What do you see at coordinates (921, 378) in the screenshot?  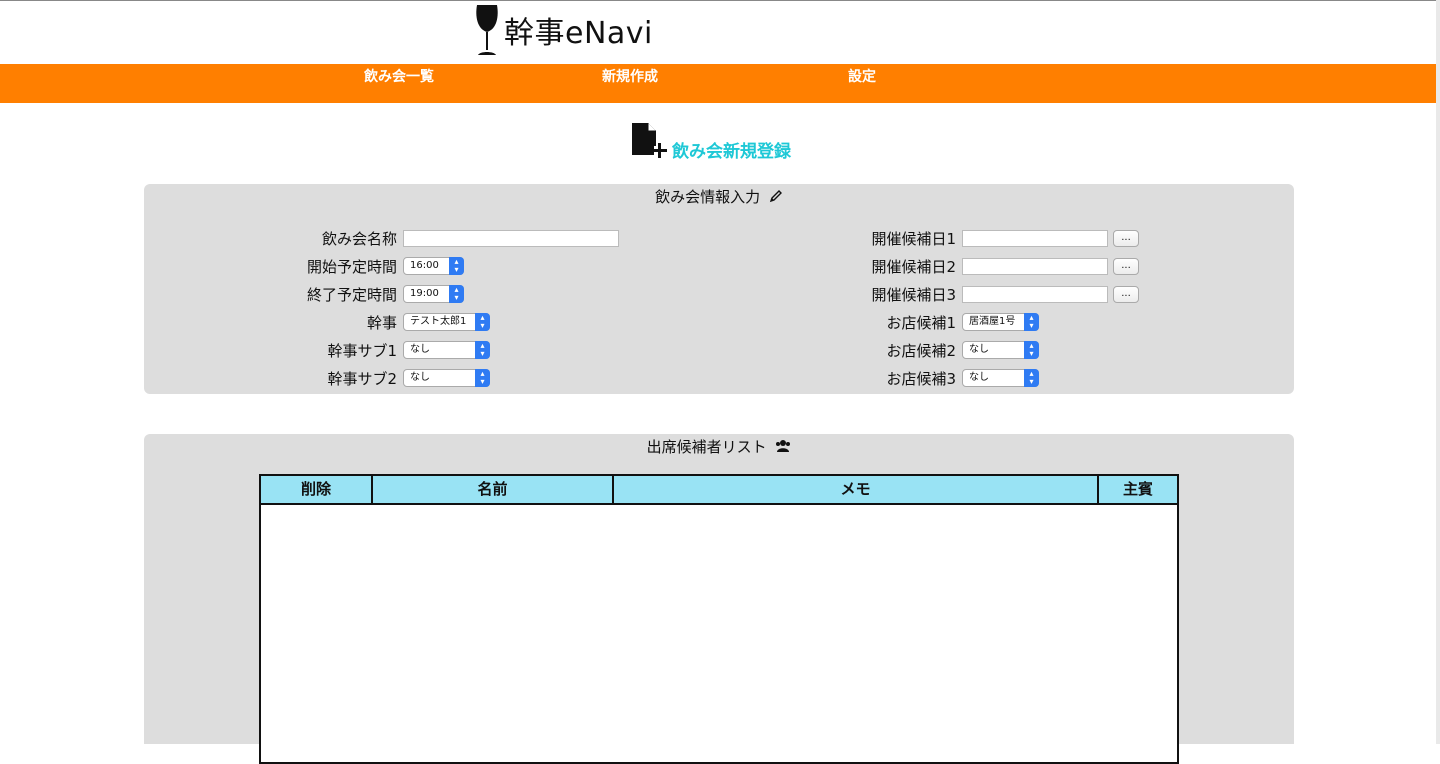 I see `shop-3-label: お店候補3` at bounding box center [921, 378].